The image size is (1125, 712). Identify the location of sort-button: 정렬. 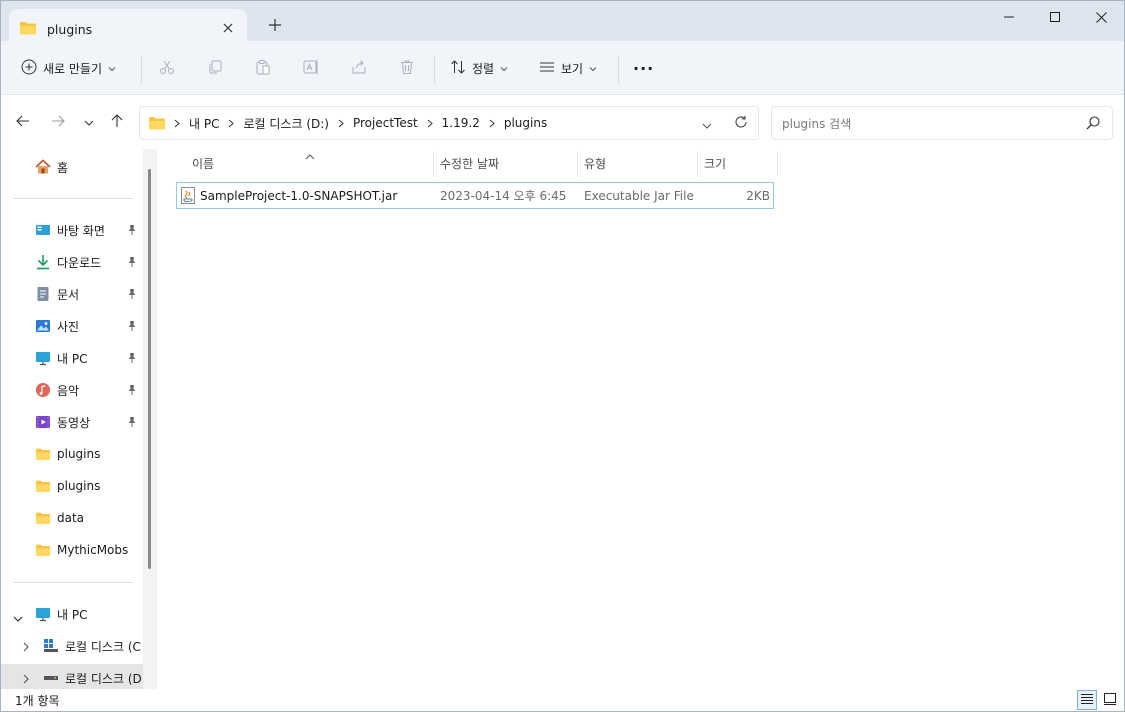
(479, 68).